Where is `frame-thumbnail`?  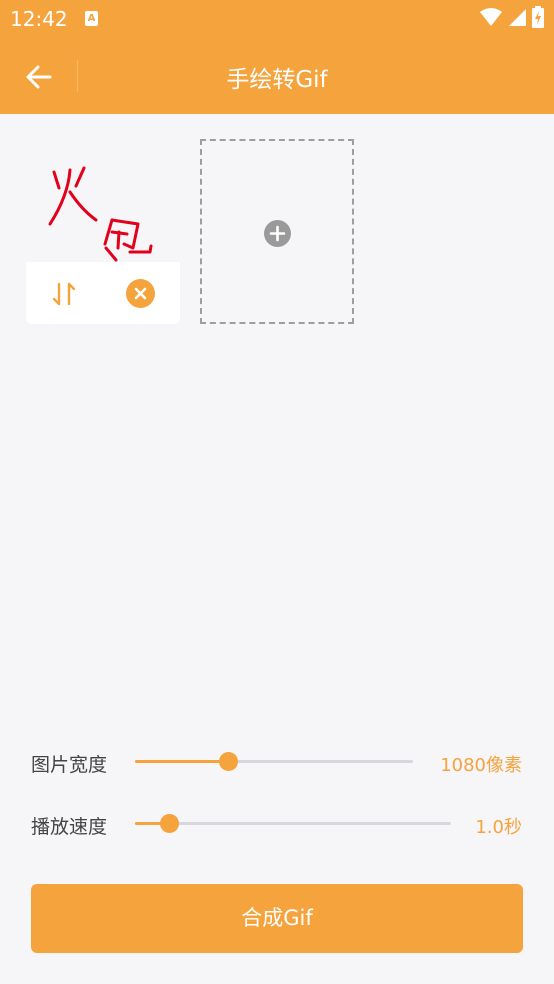 frame-thumbnail is located at coordinates (103, 232).